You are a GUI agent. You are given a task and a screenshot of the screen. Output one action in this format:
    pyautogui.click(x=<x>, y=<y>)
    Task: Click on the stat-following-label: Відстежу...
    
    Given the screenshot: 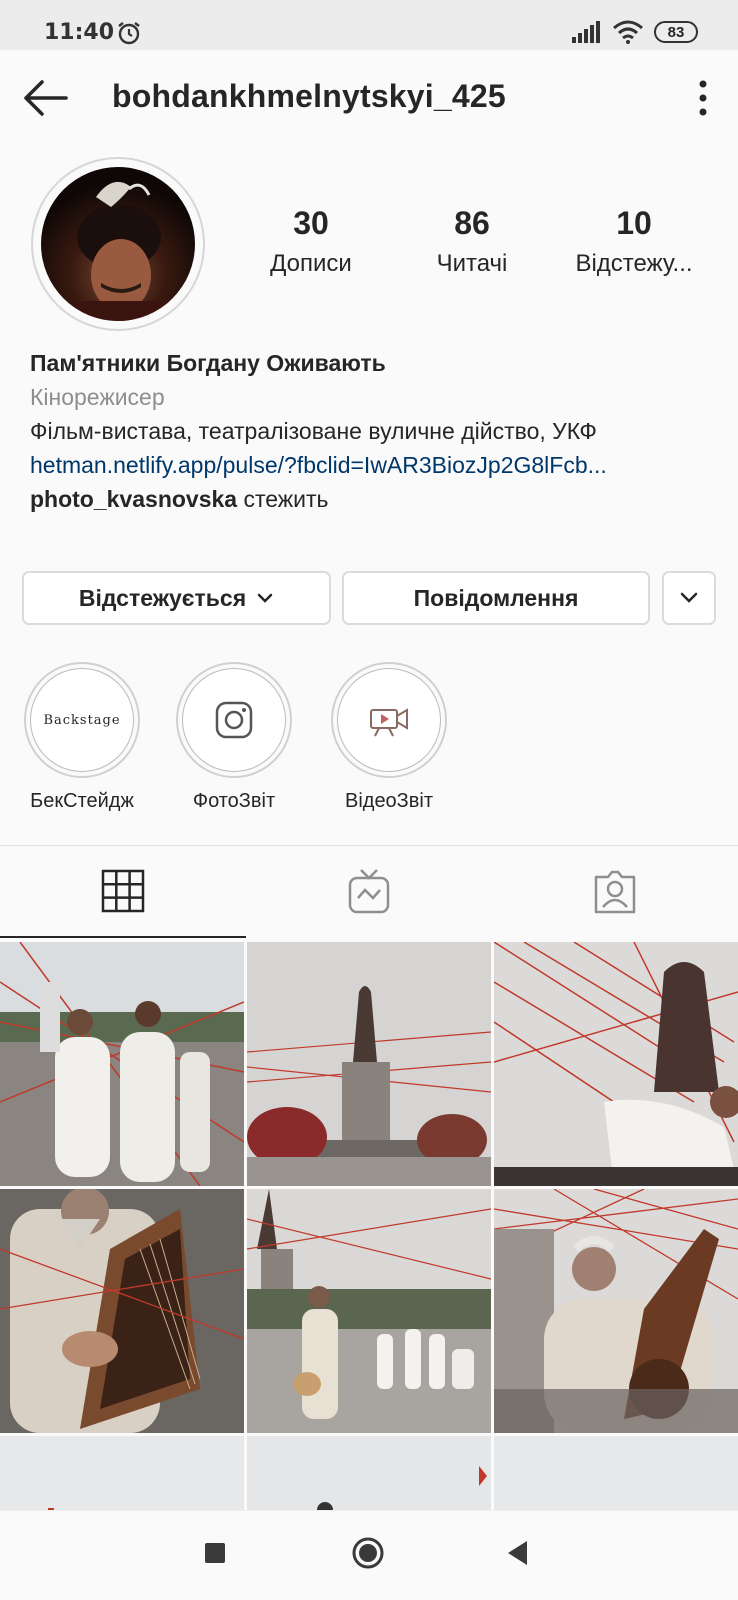 What is the action you would take?
    pyautogui.click(x=634, y=263)
    